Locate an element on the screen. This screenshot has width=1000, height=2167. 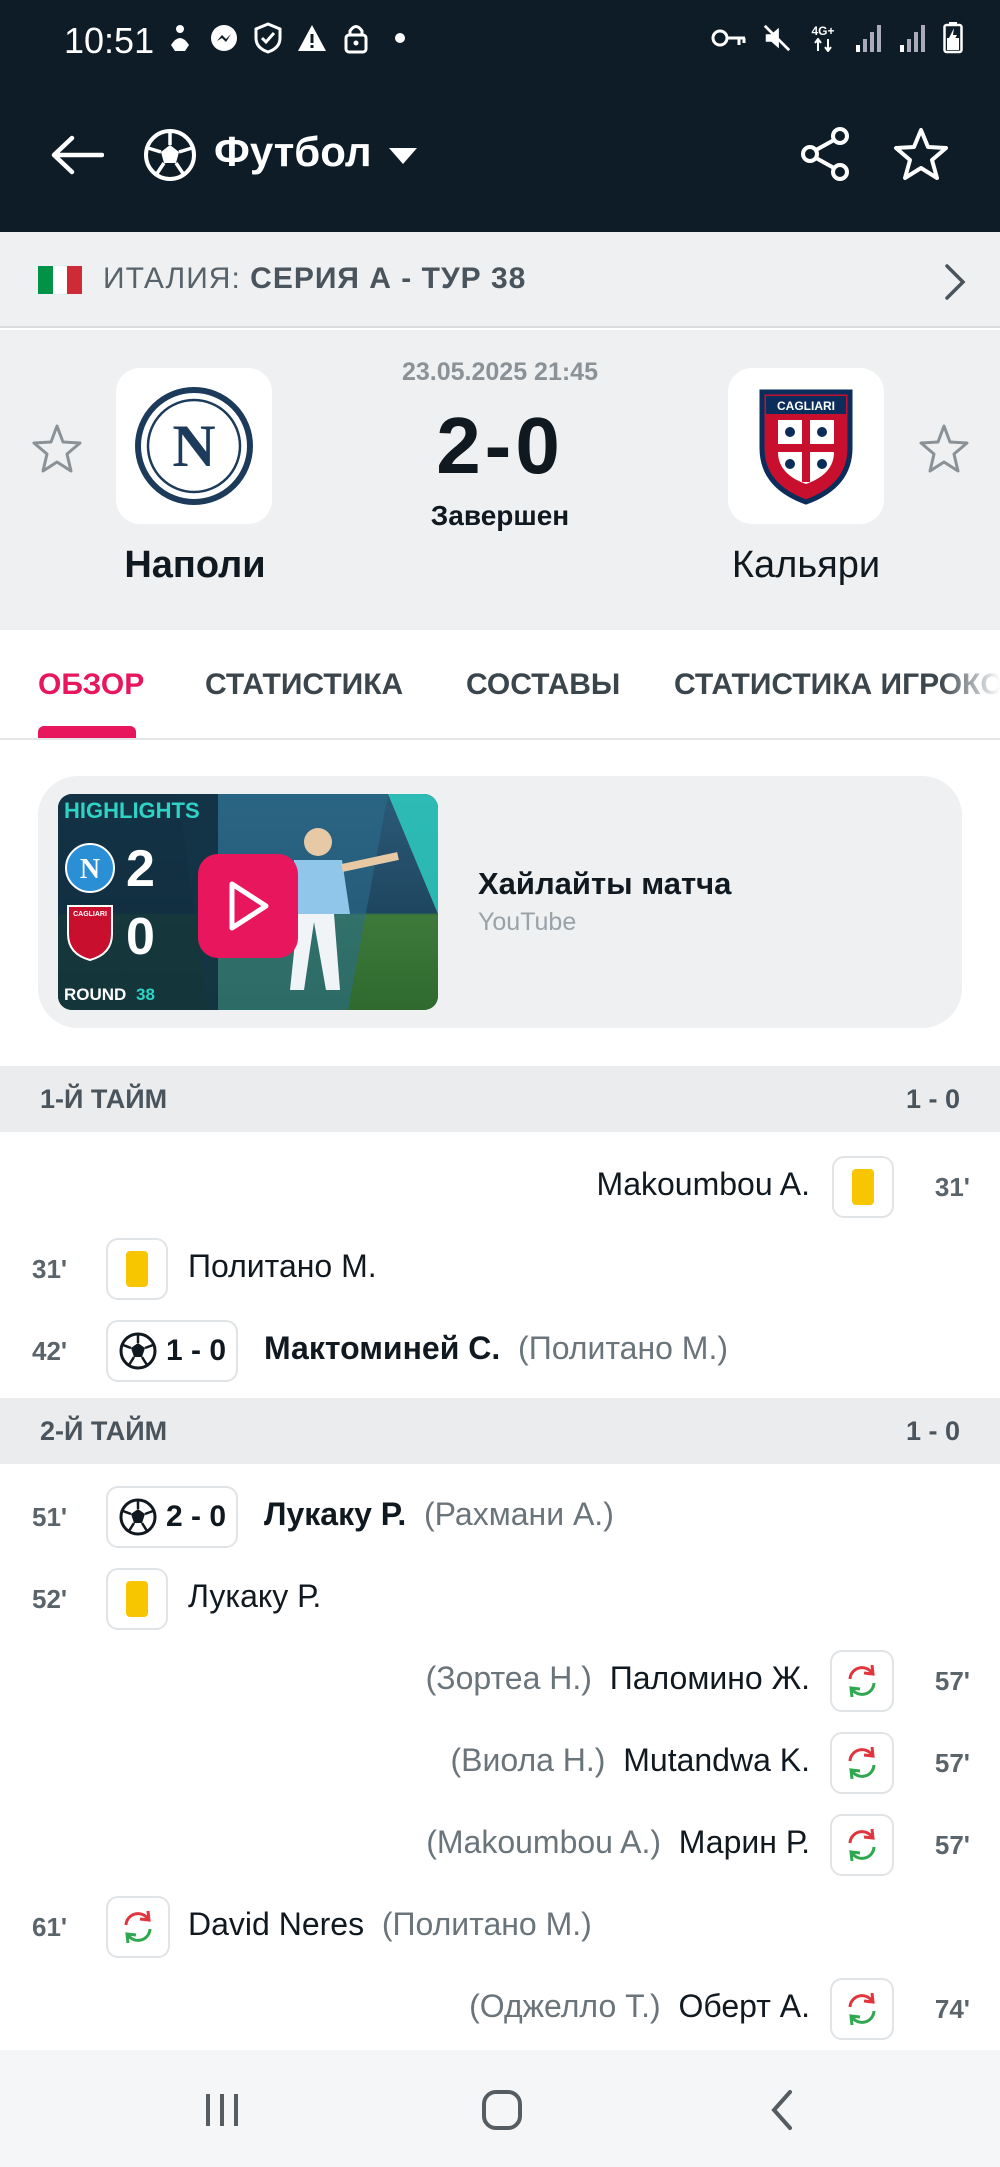
active-tab-indicator is located at coordinates (87, 732).